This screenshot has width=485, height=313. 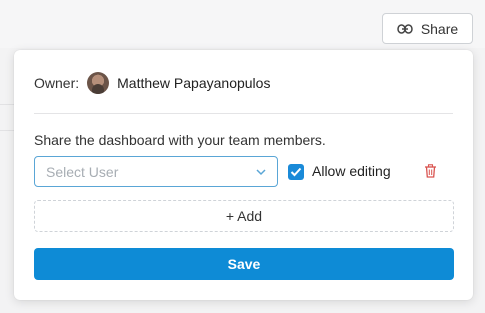 What do you see at coordinates (82, 171) in the screenshot?
I see `user-select-placeholder: Select User` at bounding box center [82, 171].